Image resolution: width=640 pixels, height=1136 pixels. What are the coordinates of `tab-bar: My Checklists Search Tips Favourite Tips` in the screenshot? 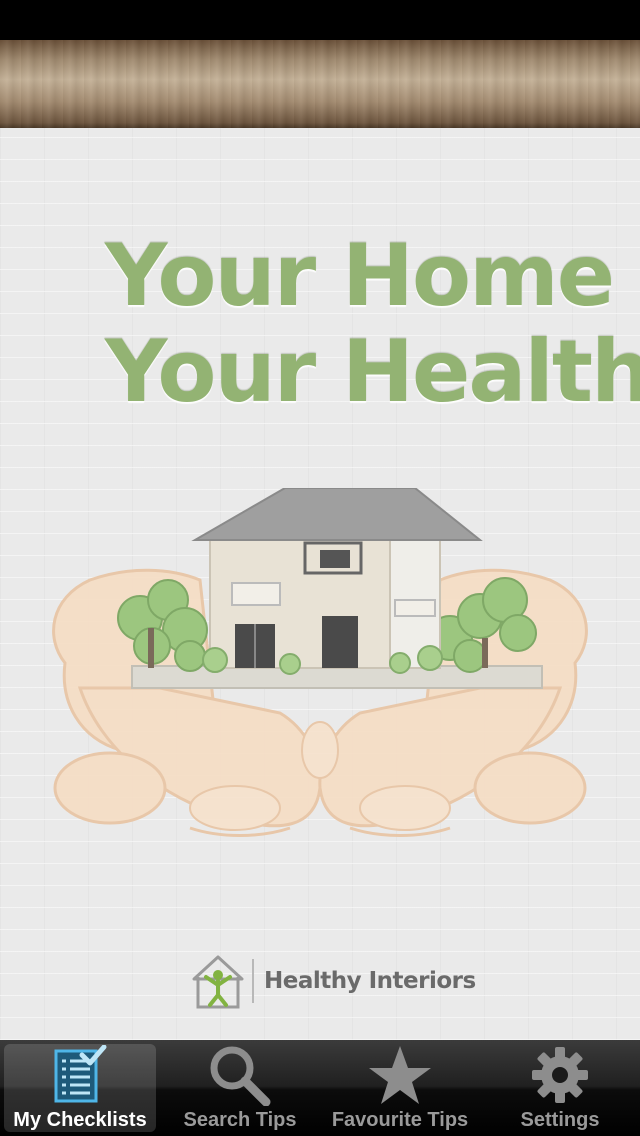 It's located at (320, 1088).